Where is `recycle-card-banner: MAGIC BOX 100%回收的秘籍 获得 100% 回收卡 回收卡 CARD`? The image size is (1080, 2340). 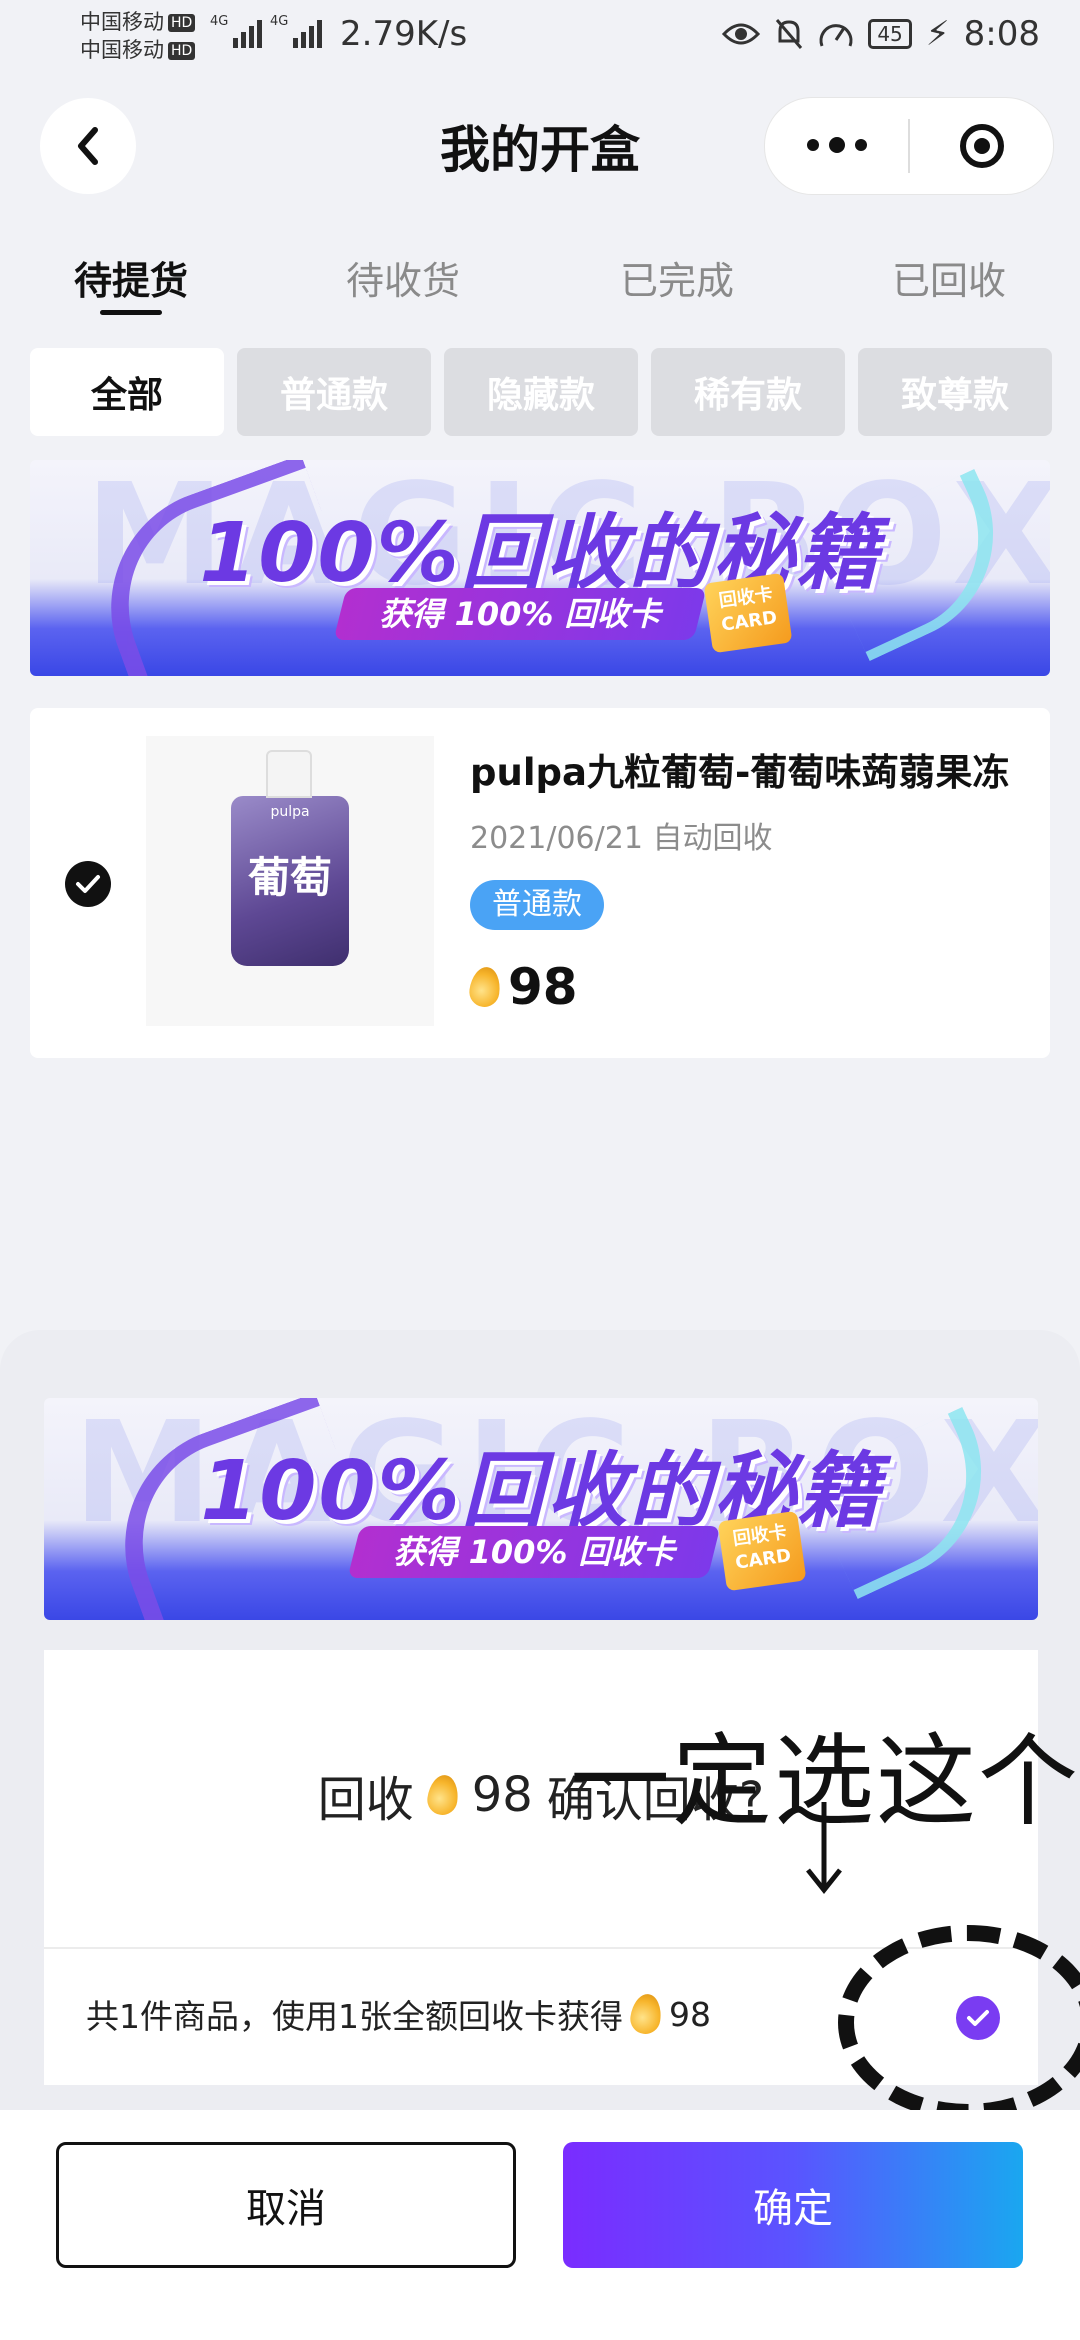
recycle-card-banner: MAGIC BOX 100%回收的秘籍 获得 100% 回收卡 回收卡 CARD is located at coordinates (540, 568).